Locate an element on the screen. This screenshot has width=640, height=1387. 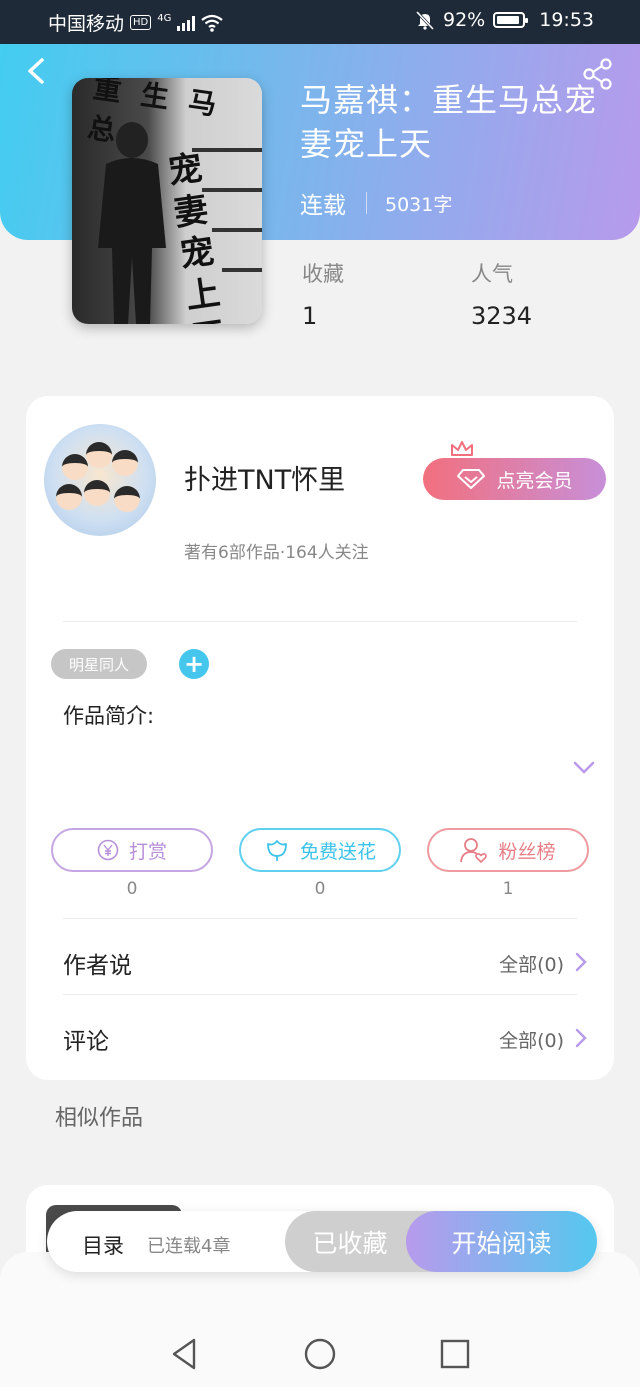
fans-count: 1 is located at coordinates (508, 889).